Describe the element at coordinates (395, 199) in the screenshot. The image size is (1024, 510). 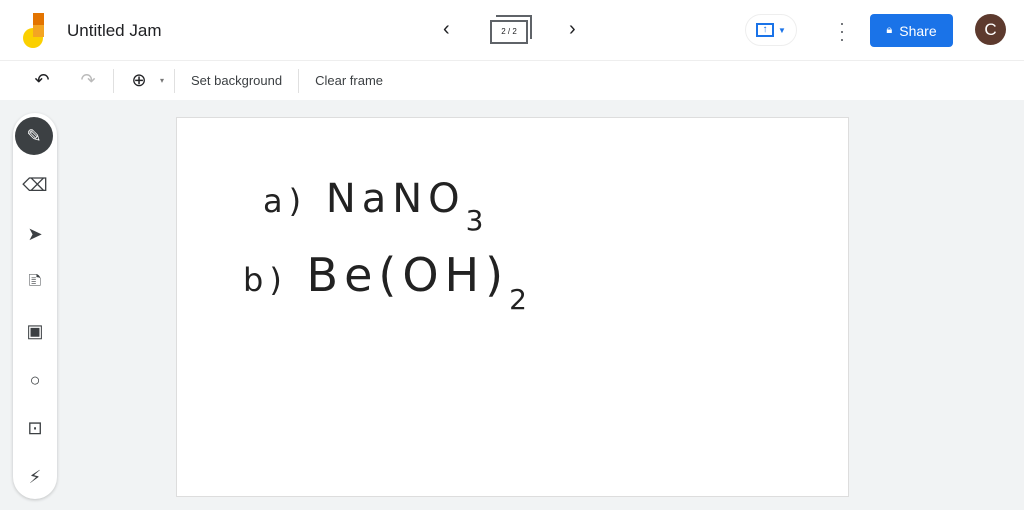
I see `formula: NaNO` at that location.